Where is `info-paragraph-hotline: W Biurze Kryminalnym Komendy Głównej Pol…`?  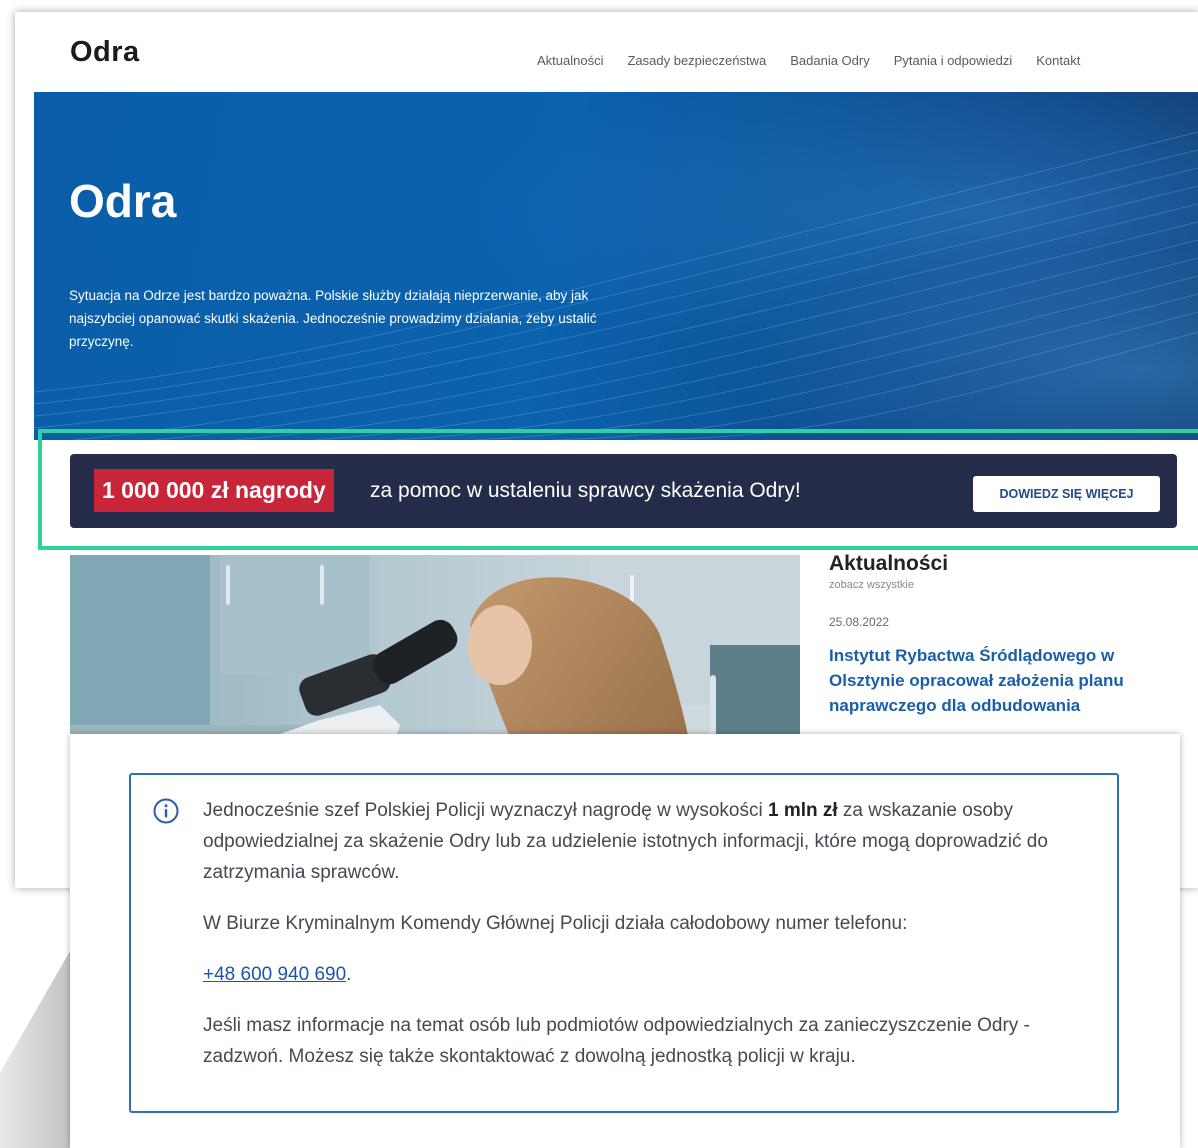
info-paragraph-hotline: W Biurze Kryminalnym Komendy Głównej Pol… is located at coordinates (555, 923).